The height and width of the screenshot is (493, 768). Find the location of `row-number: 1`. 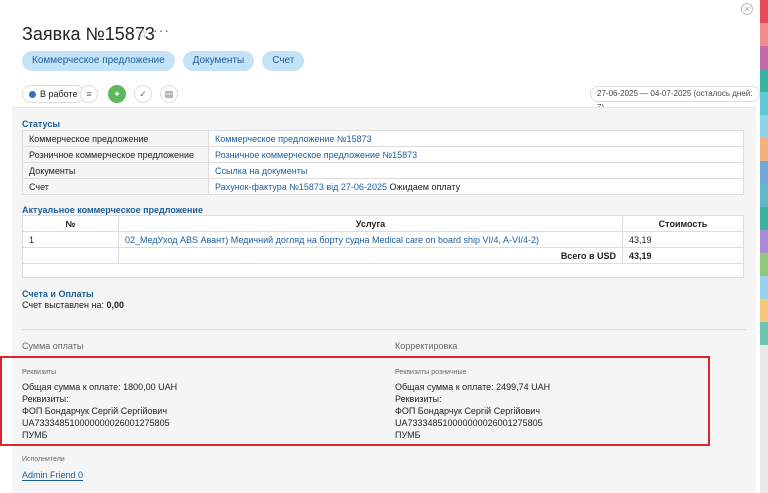

row-number: 1 is located at coordinates (70, 239).